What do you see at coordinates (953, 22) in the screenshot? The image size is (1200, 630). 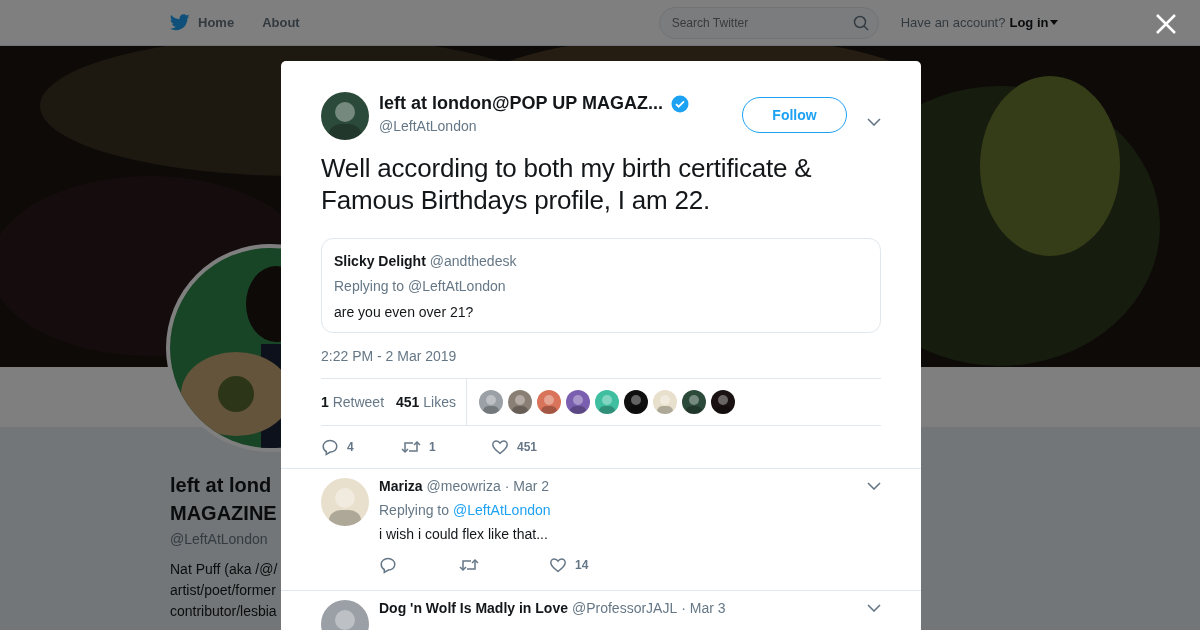 I see `account-prompt: Have an account?` at bounding box center [953, 22].